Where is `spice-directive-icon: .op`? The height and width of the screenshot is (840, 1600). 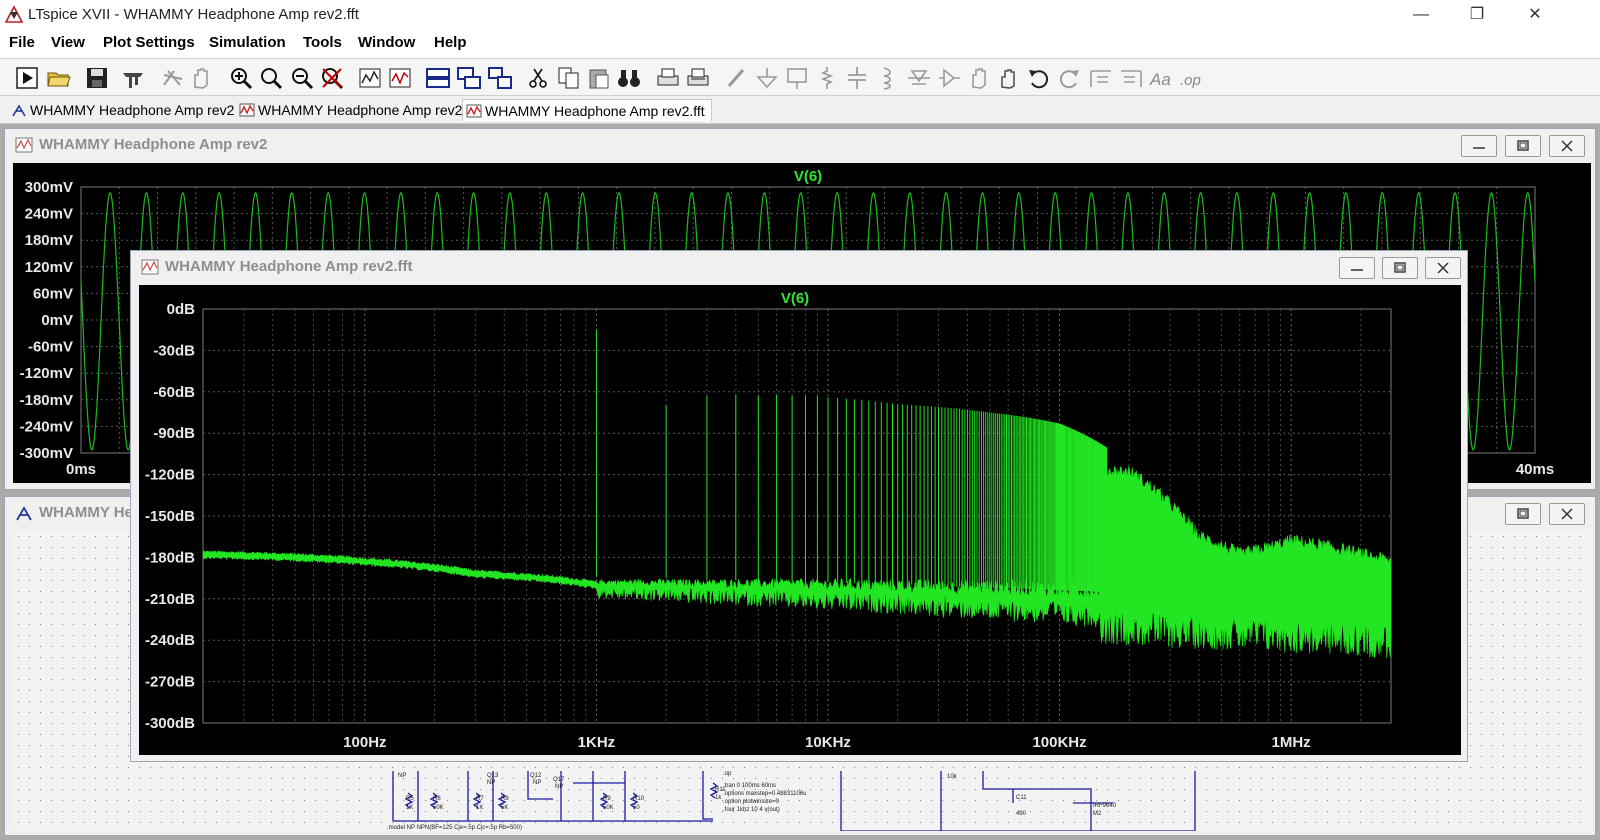 spice-directive-icon: .op is located at coordinates (1191, 78).